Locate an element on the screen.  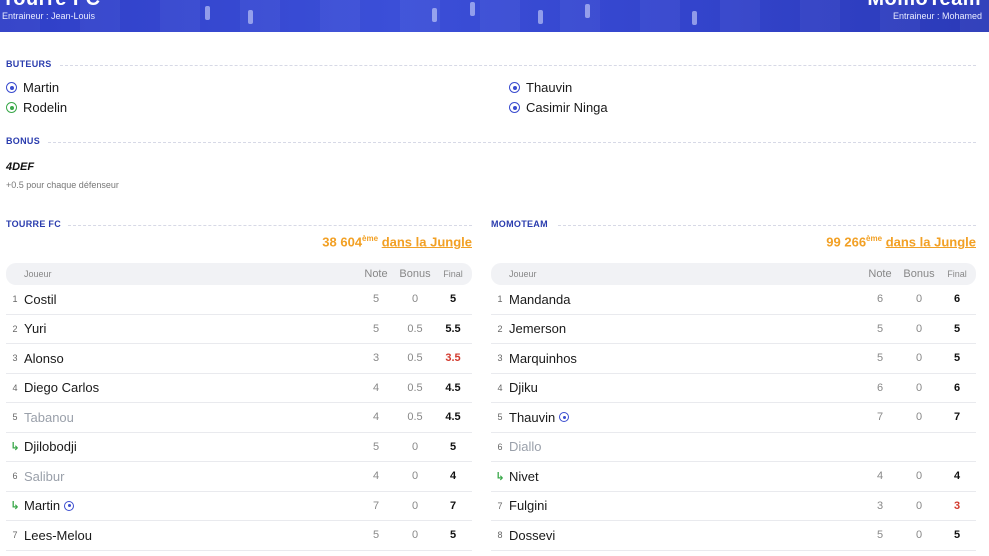
player-name: Salibur is located at coordinates (190, 476).